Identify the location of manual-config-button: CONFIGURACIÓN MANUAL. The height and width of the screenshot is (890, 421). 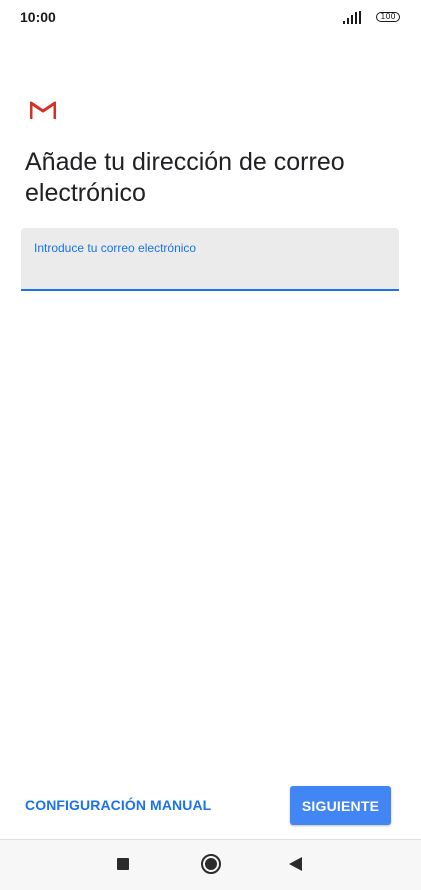
(118, 805).